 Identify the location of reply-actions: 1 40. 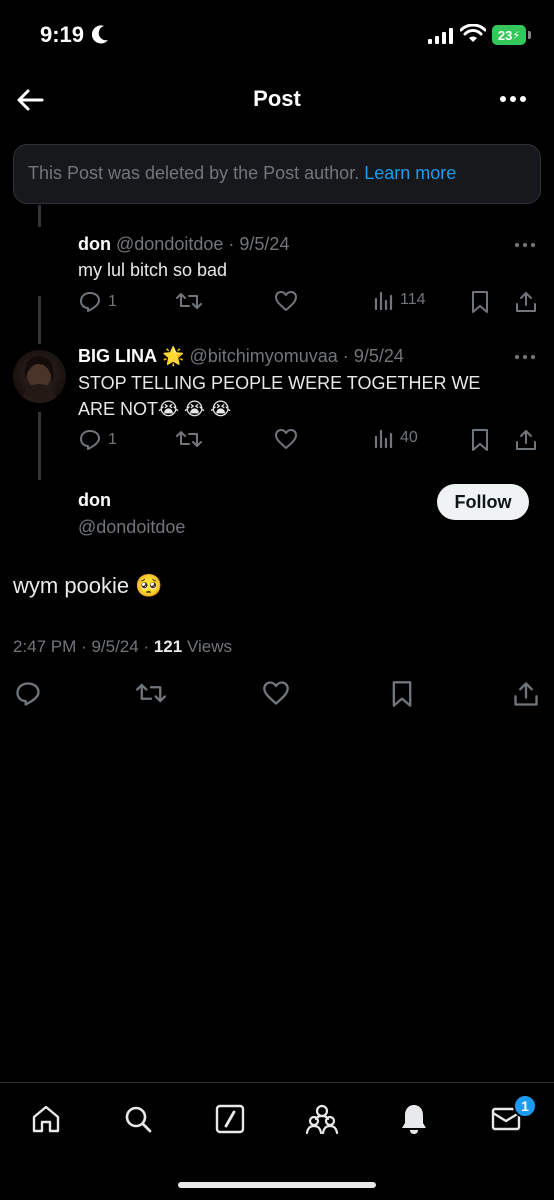
(308, 442).